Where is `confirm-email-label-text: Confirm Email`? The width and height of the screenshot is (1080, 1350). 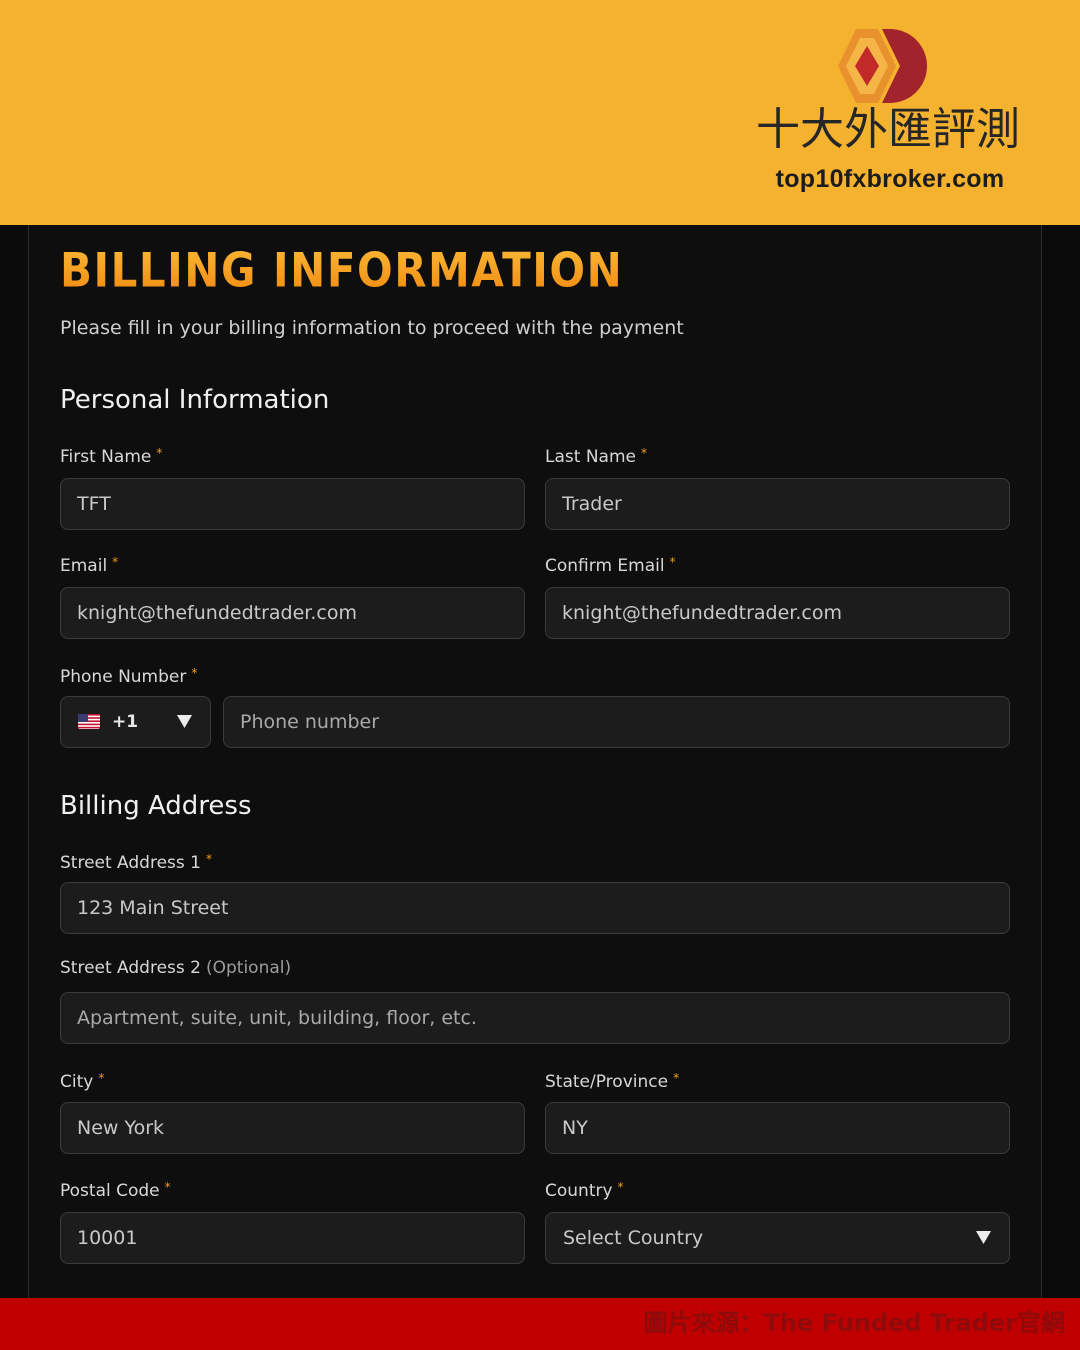
confirm-email-label-text: Confirm Email is located at coordinates (605, 566).